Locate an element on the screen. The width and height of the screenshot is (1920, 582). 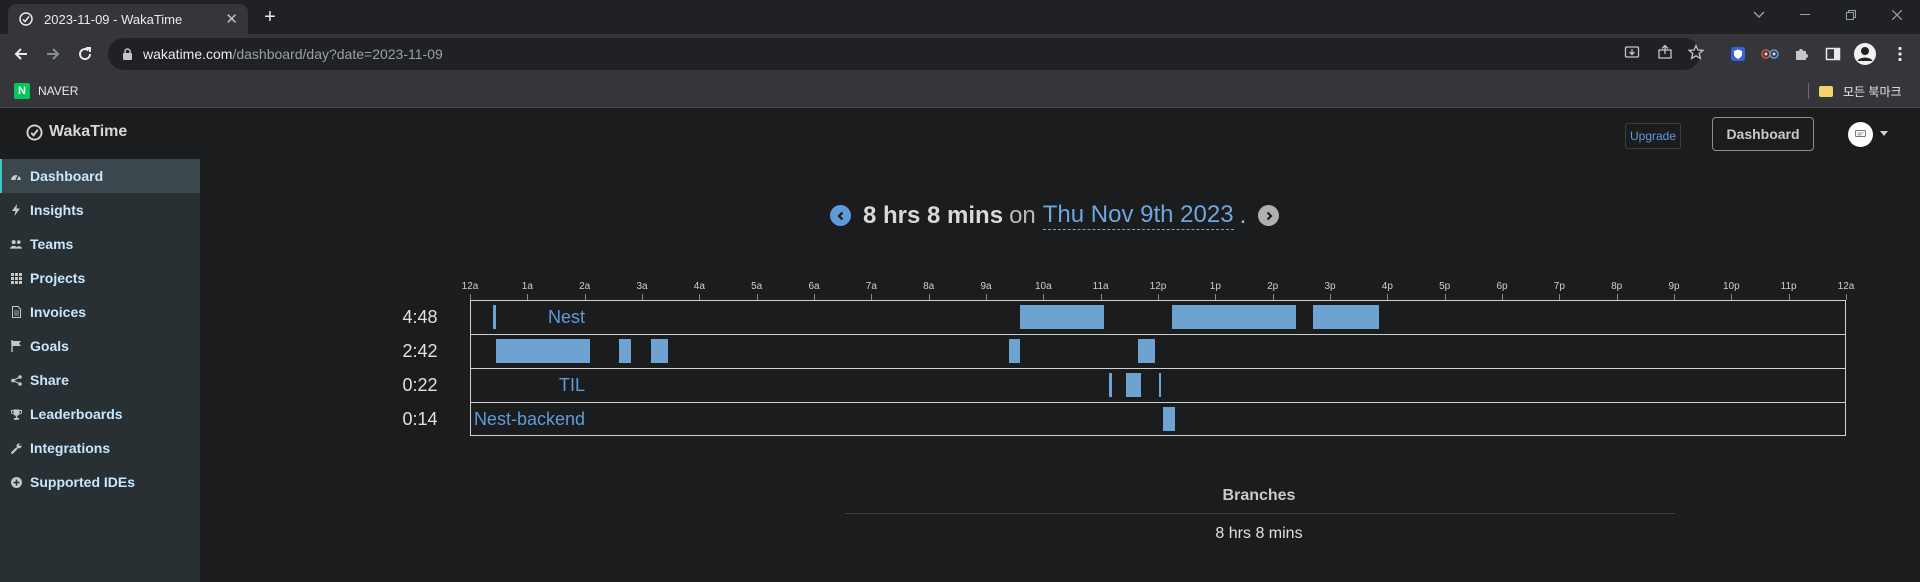
close-window-button is located at coordinates (1897, 15).